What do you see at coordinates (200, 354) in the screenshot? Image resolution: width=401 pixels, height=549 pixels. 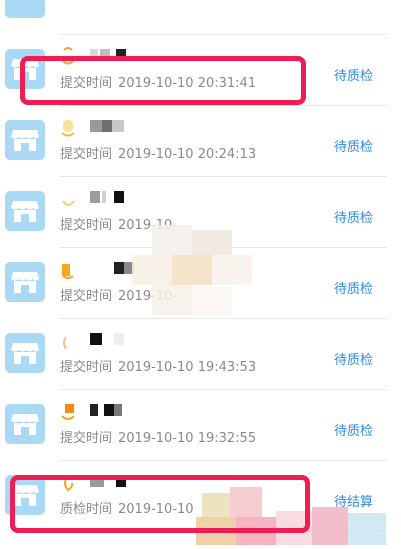 I see `list-item: 提交时间 2019-10-10 19:43:53 待质检` at bounding box center [200, 354].